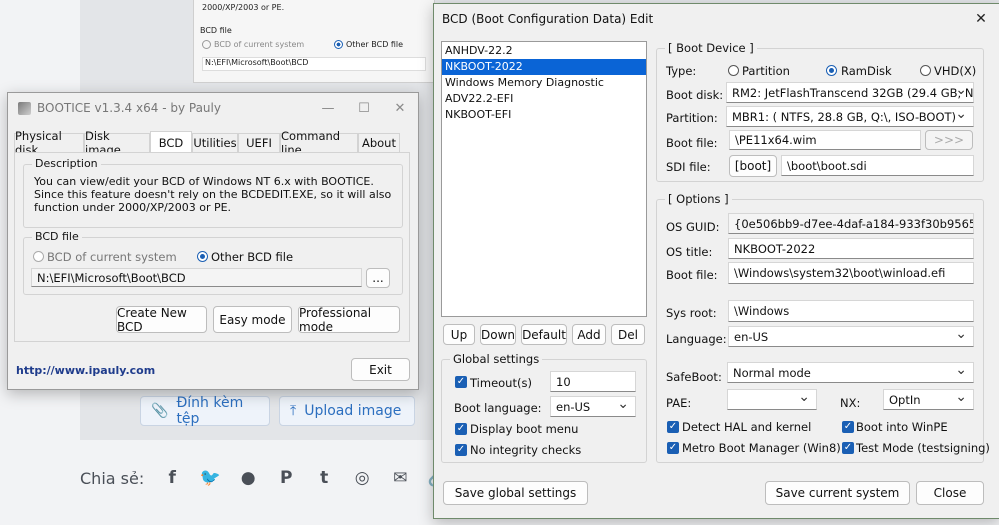 Image resolution: width=999 pixels, height=525 pixels. What do you see at coordinates (548, 19) in the screenshot?
I see `bcd-edit-title: BCD (Boot Configuration Data) Edit` at bounding box center [548, 19].